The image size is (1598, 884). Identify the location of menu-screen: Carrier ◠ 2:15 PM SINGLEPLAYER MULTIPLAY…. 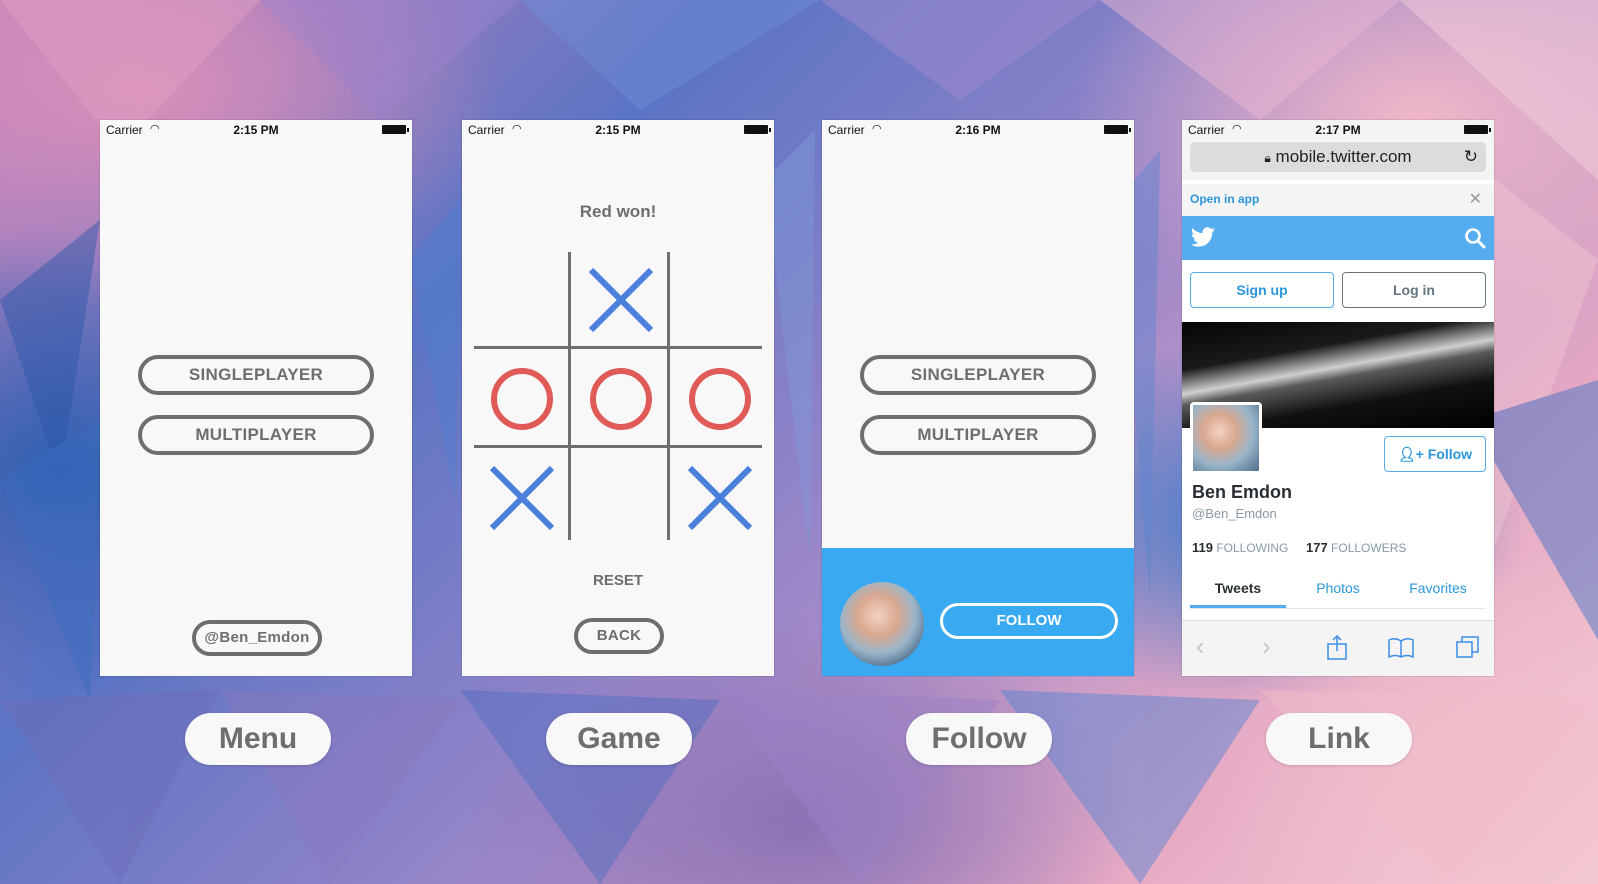
(256, 398).